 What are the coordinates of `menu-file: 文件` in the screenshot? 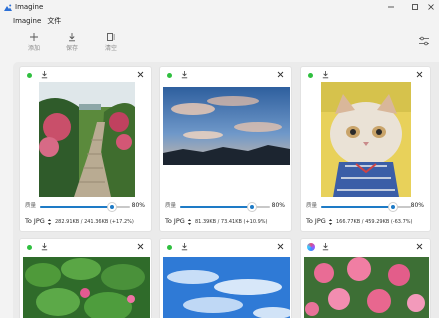 It's located at (54, 21).